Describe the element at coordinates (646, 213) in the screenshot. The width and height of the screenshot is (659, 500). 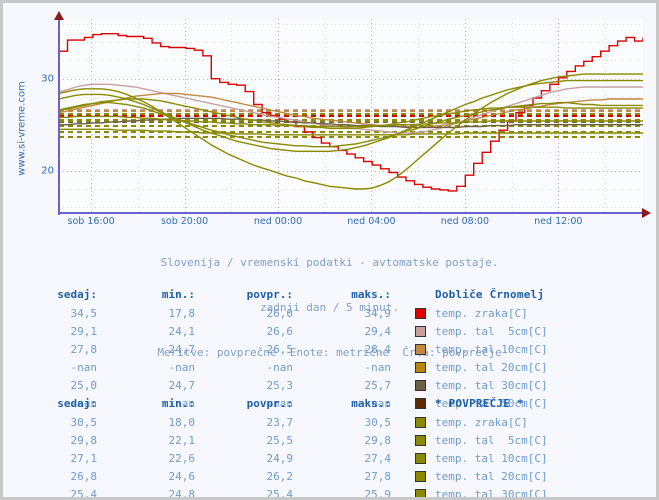
I see `x-axis-arrow-icon` at that location.